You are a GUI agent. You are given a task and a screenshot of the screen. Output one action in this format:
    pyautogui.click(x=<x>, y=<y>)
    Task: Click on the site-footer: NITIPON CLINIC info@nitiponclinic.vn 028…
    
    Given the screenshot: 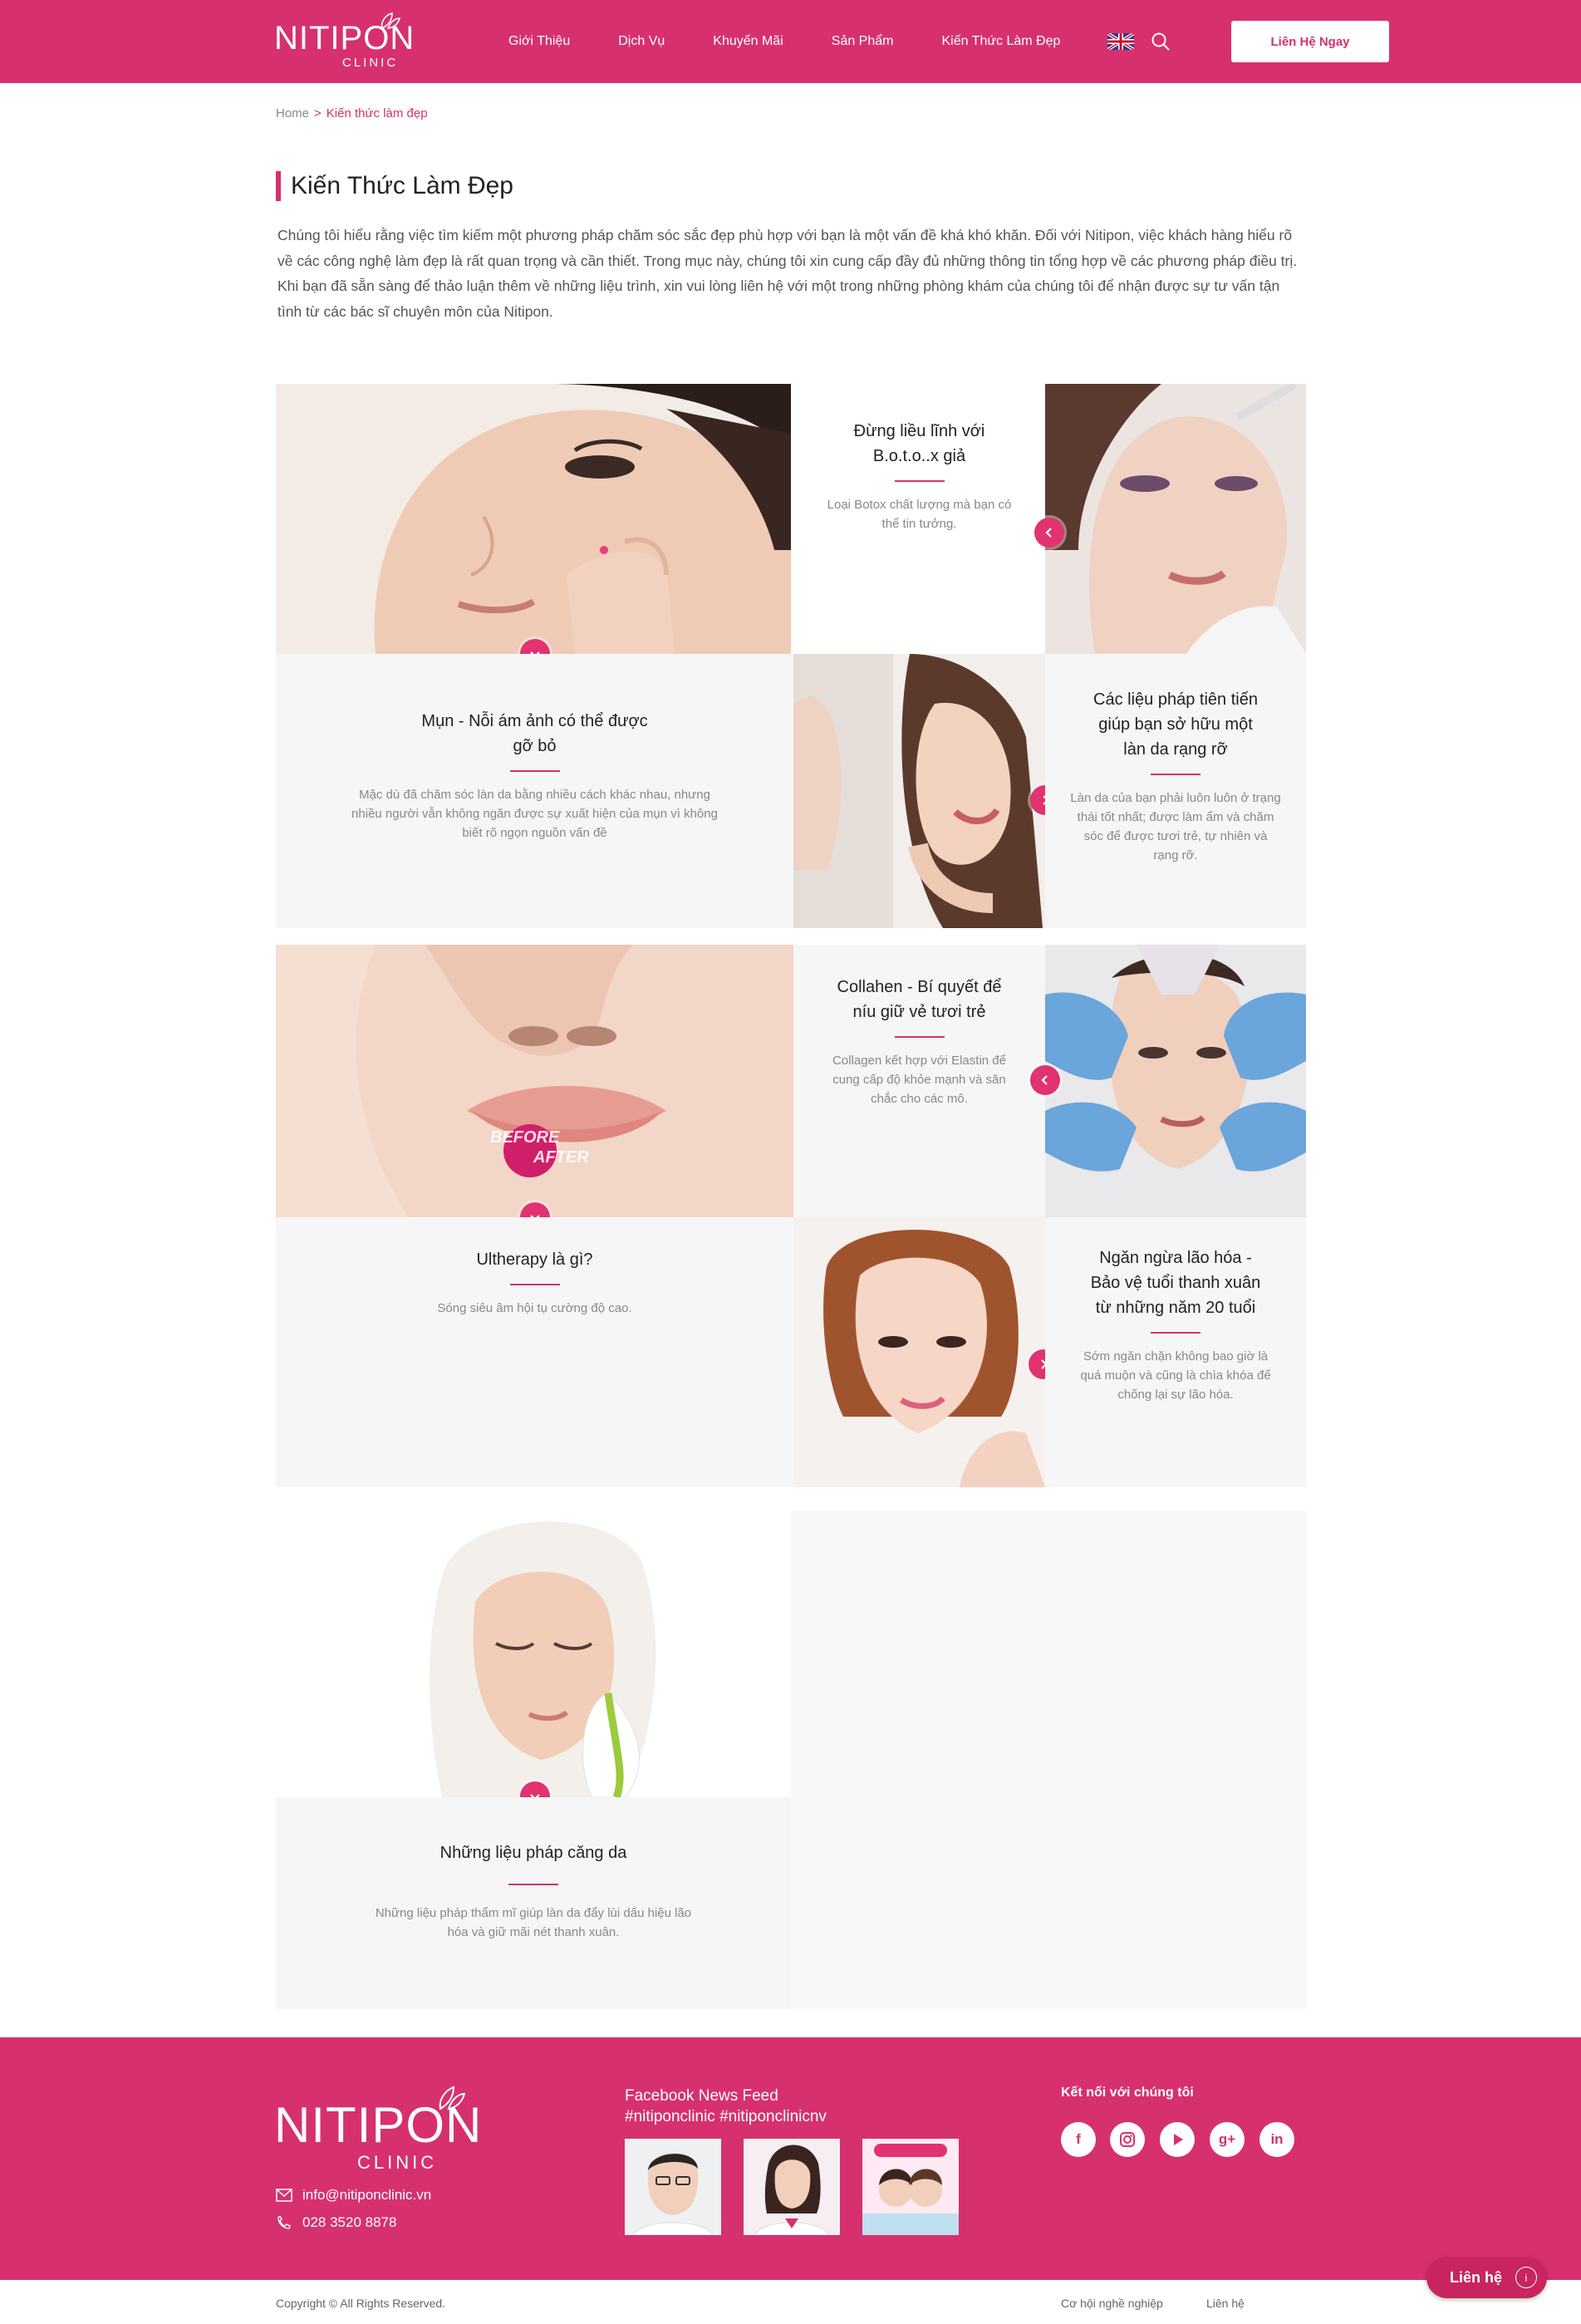 What is the action you would take?
    pyautogui.click(x=790, y=2158)
    